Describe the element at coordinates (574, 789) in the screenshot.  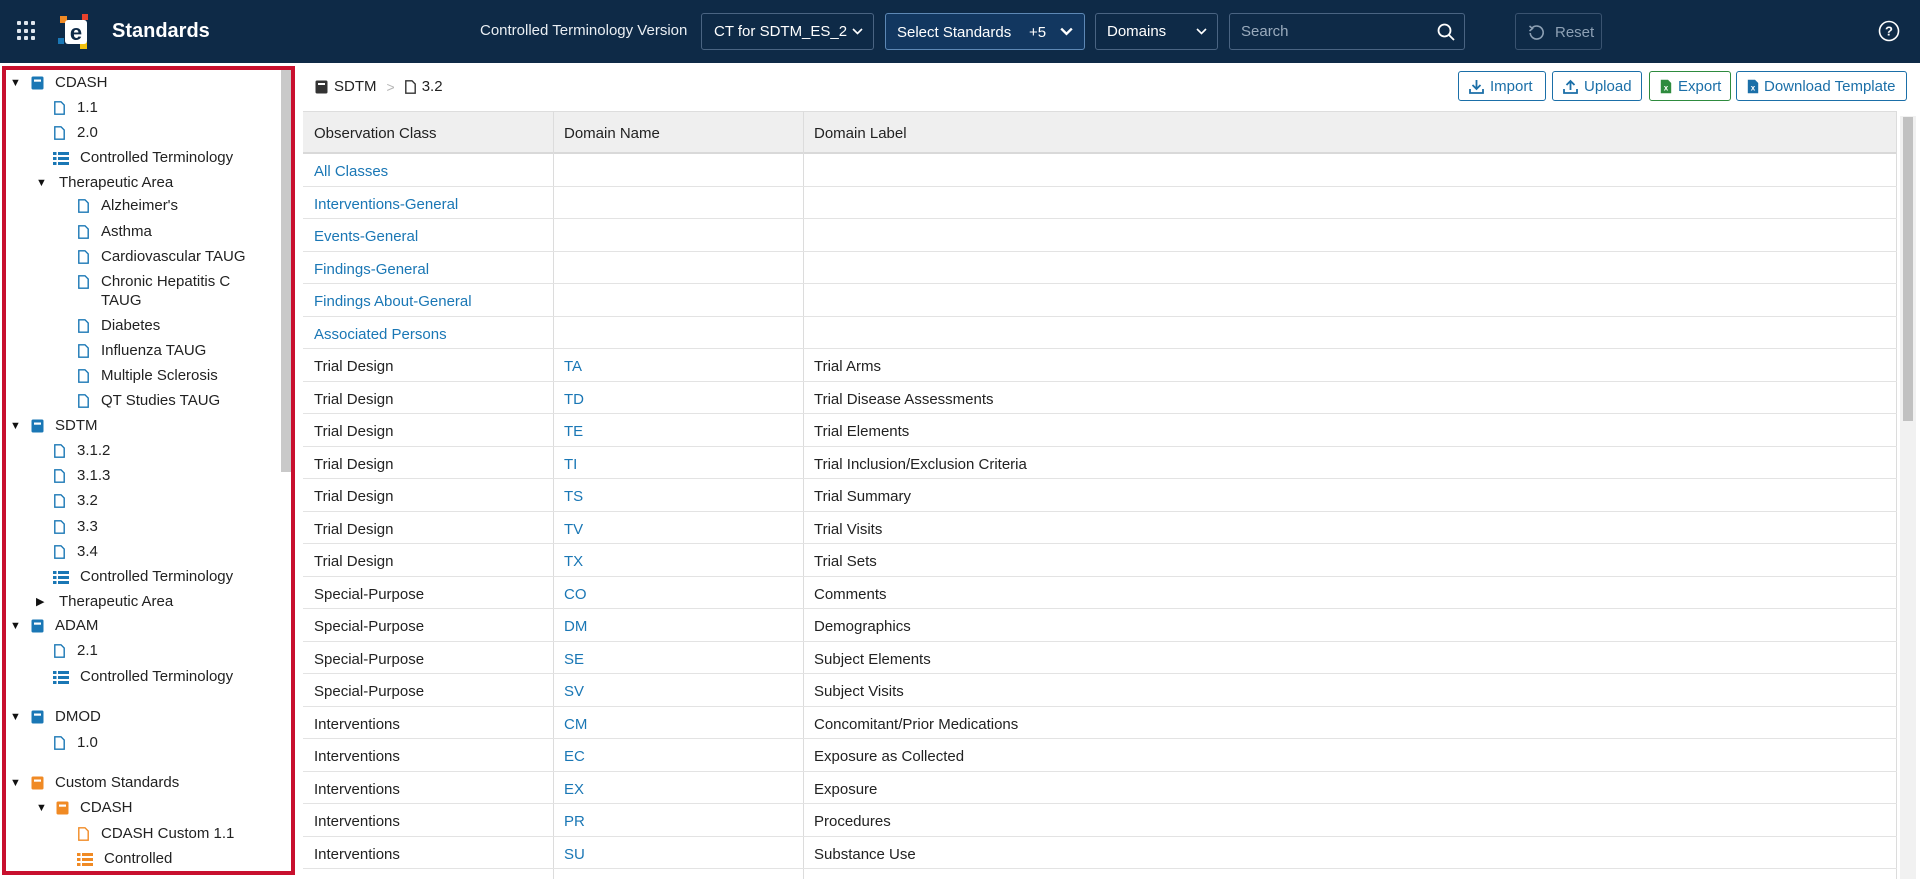
I see `cell-domain-name: EX` at that location.